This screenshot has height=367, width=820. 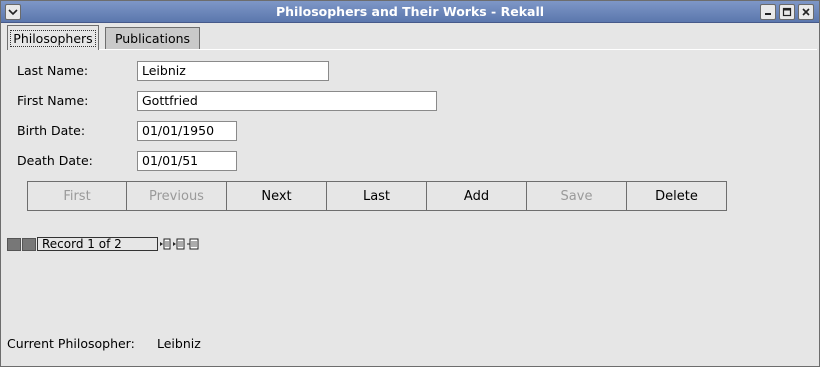 What do you see at coordinates (787, 12) in the screenshot?
I see `maximize-icon` at bounding box center [787, 12].